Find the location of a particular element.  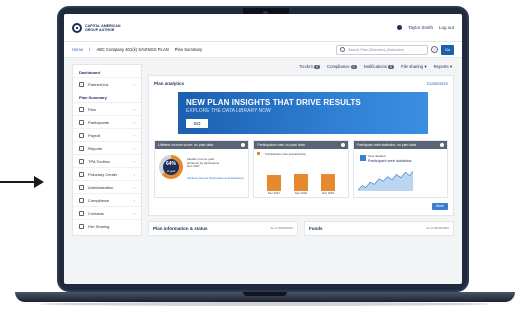

income-score-donut: 64% of goal is located at coordinates (171, 167).